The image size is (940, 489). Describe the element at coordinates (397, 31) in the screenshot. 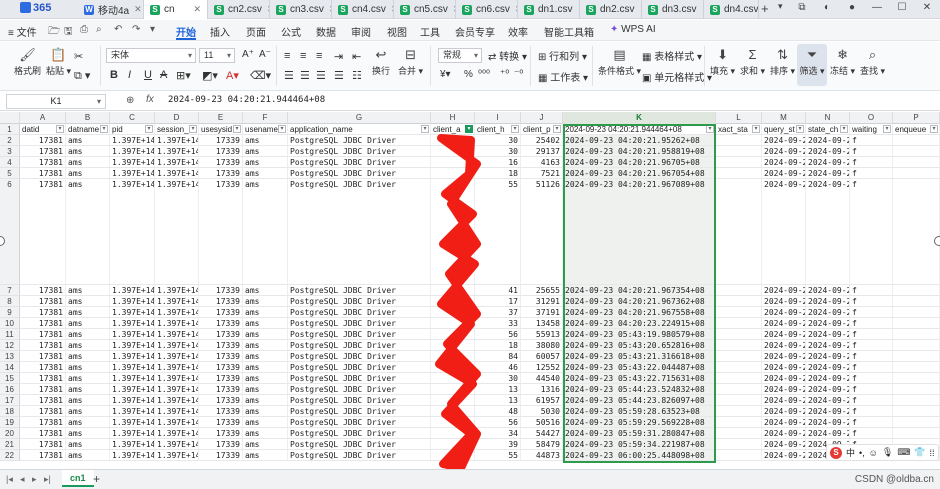

I see `ribbon-tab: 视图` at that location.